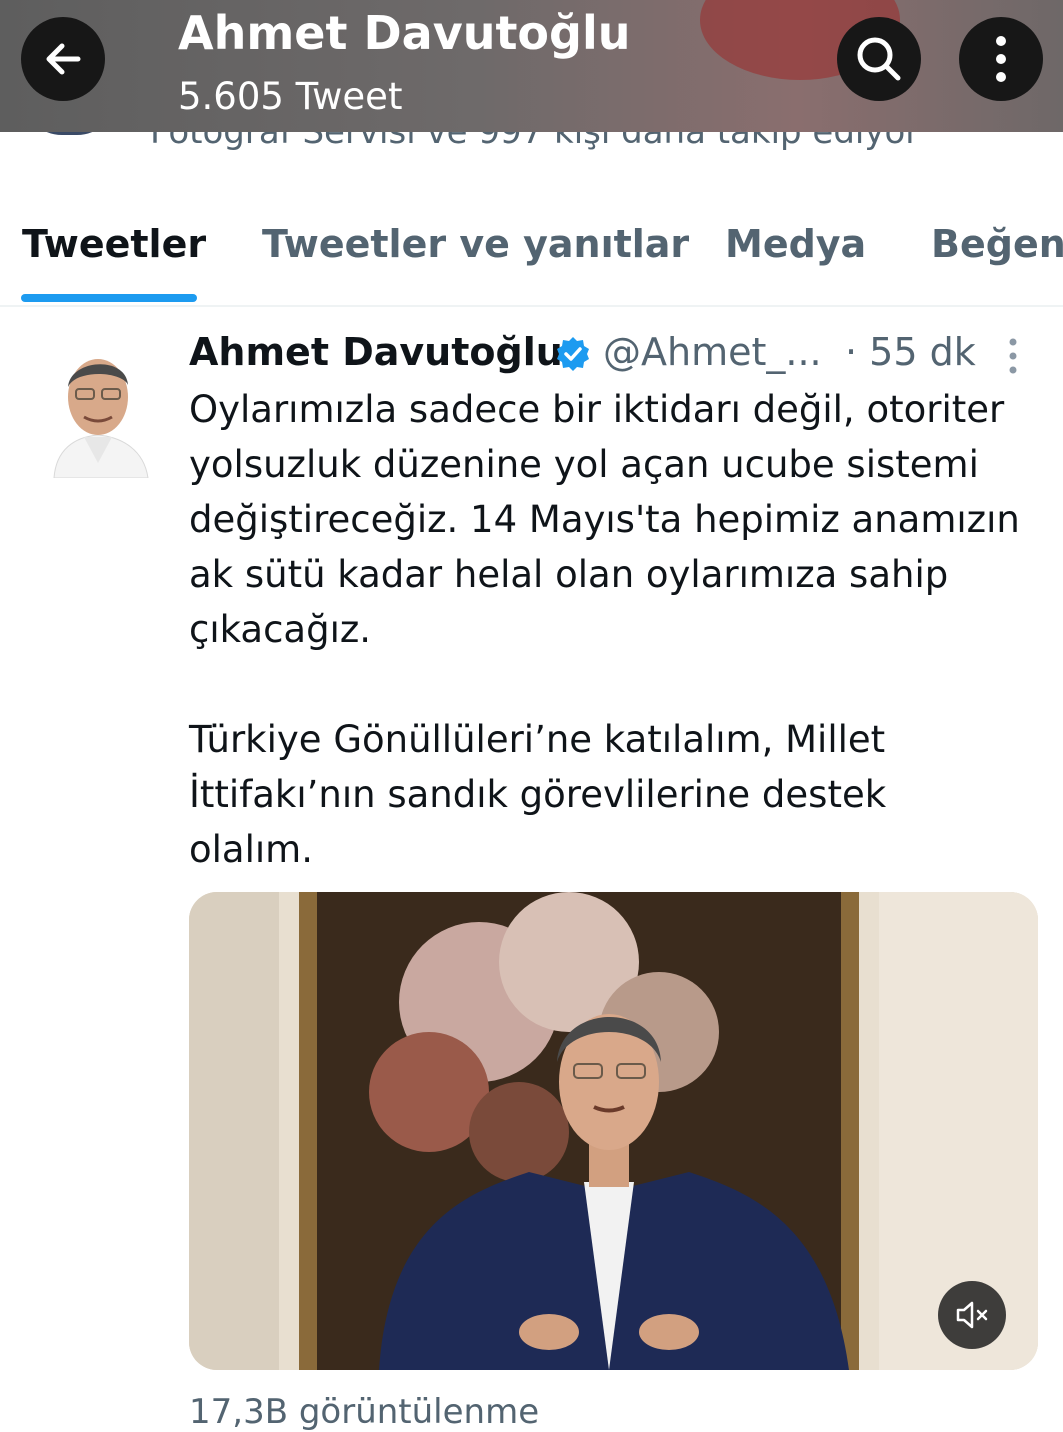 The width and height of the screenshot is (1063, 1432). What do you see at coordinates (114, 244) in the screenshot?
I see `tab-tweets: Tweetler` at bounding box center [114, 244].